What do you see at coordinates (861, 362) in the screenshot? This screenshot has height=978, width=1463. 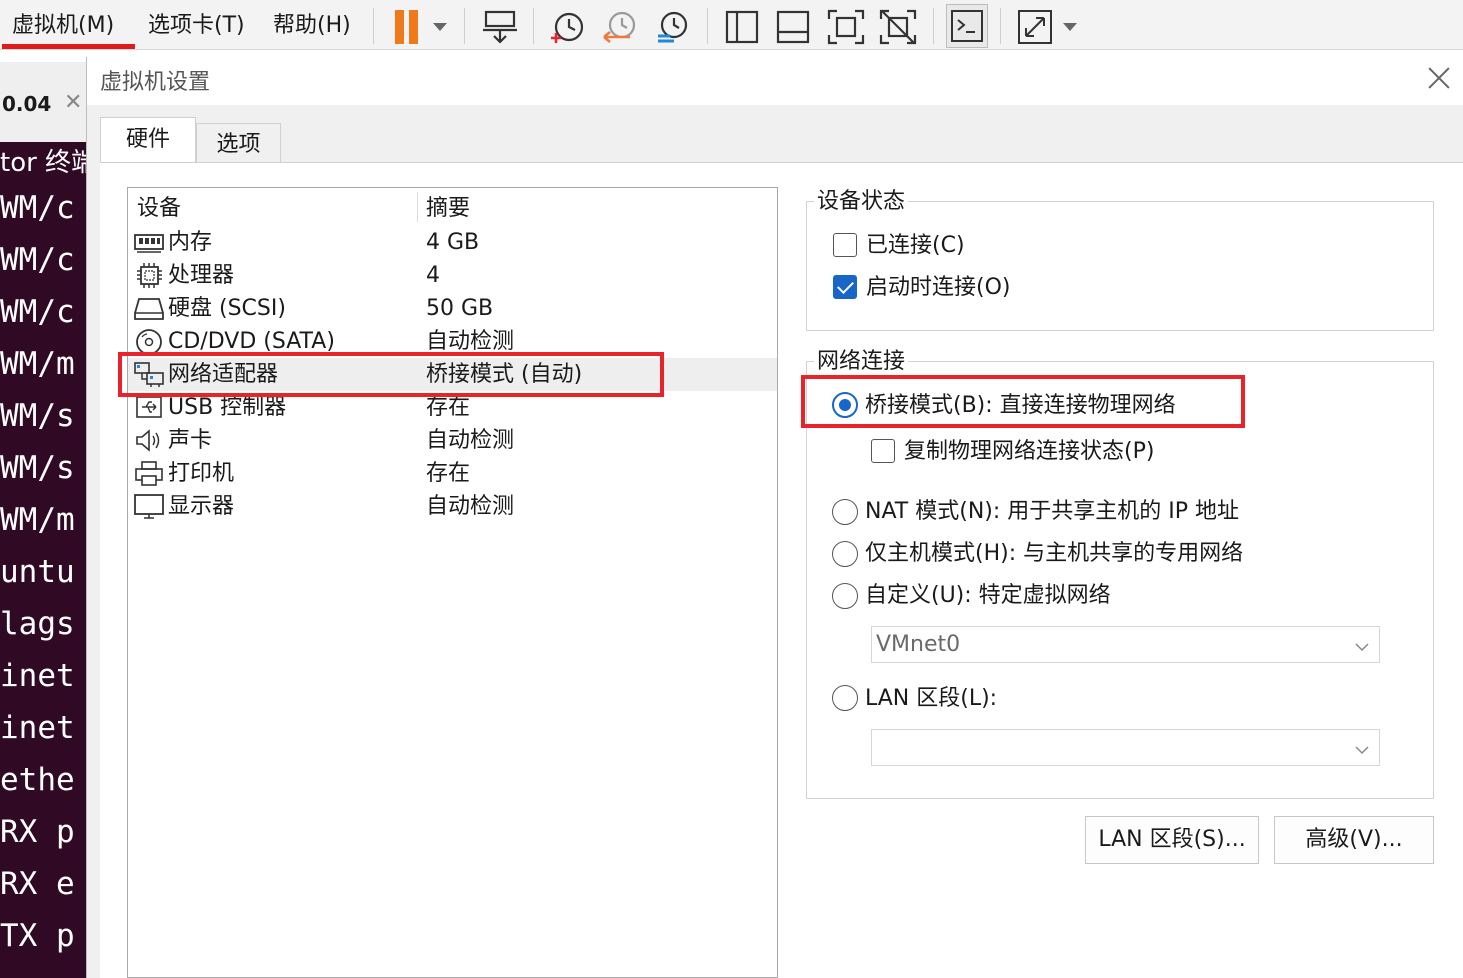 I see `network-connection-label: 网络连接` at bounding box center [861, 362].